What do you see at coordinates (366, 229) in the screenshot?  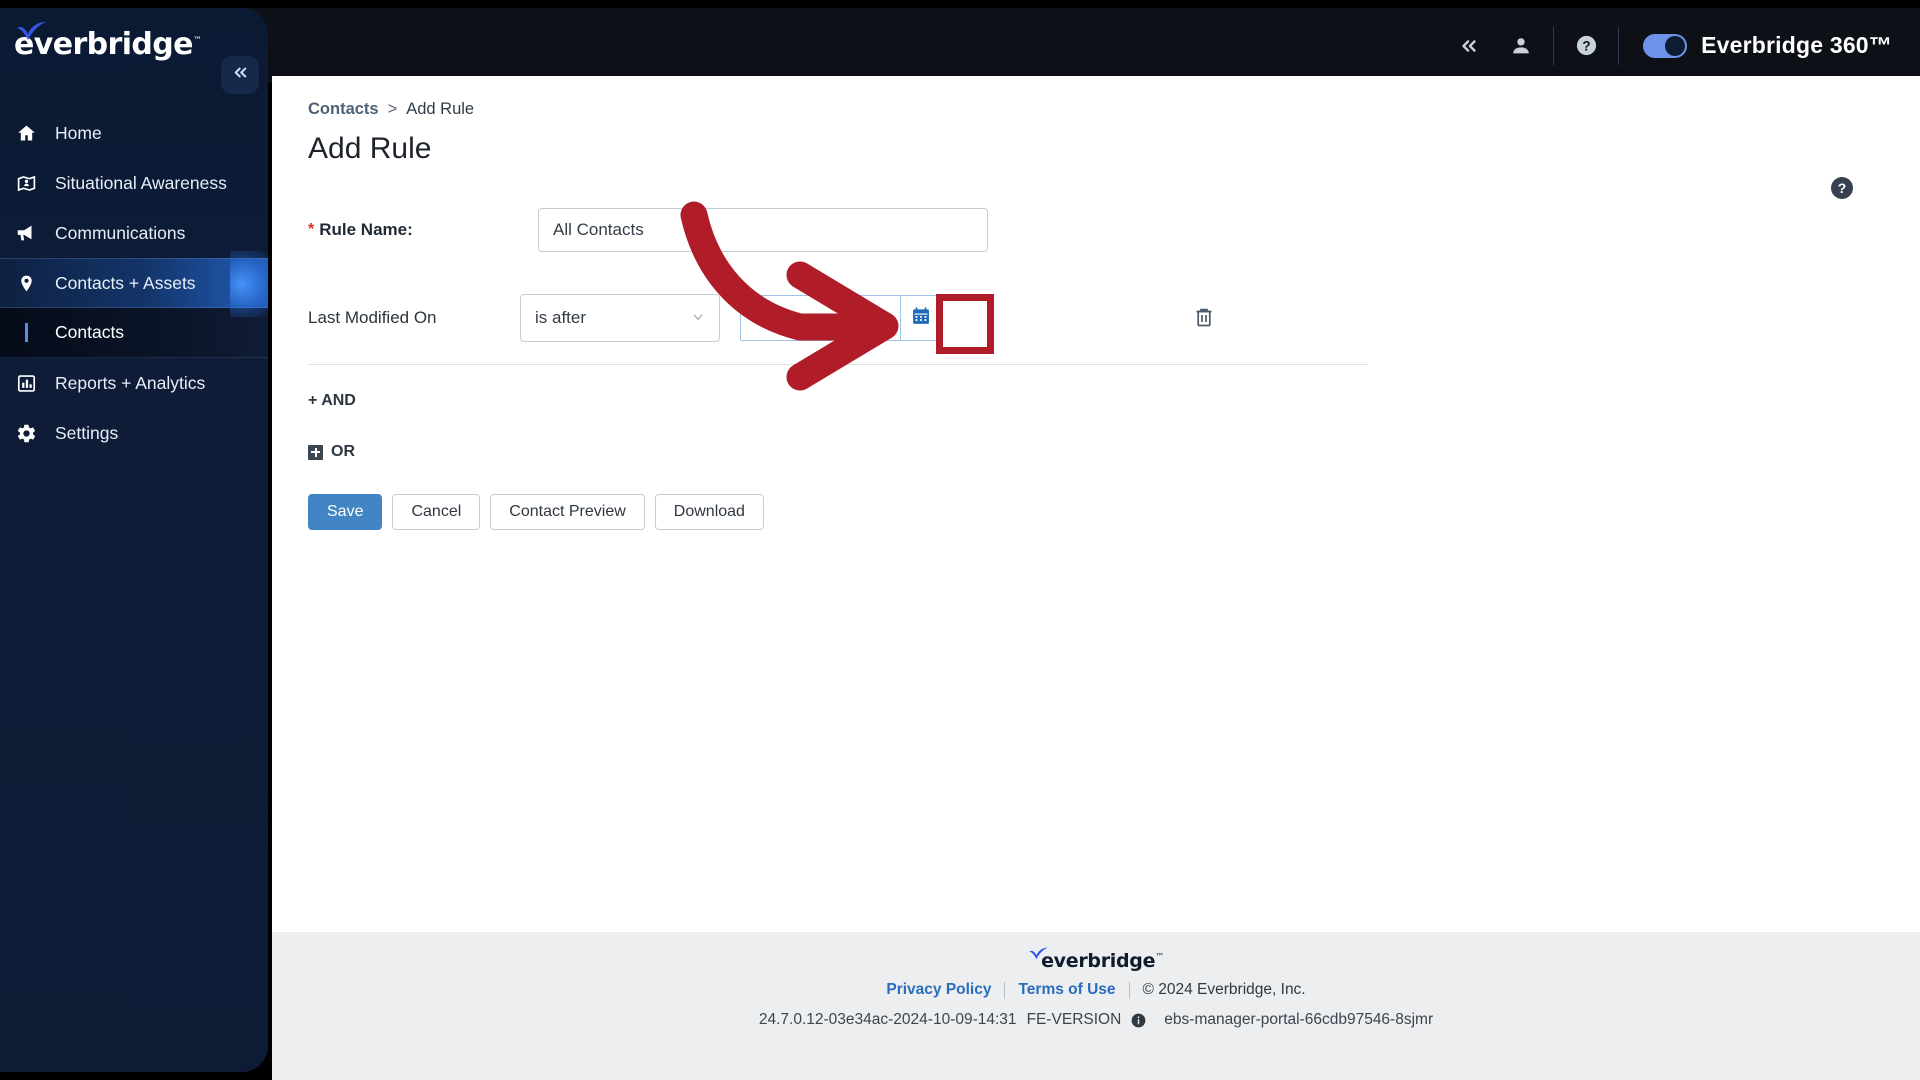 I see `rule-name-label-text: Rule Name:` at bounding box center [366, 229].